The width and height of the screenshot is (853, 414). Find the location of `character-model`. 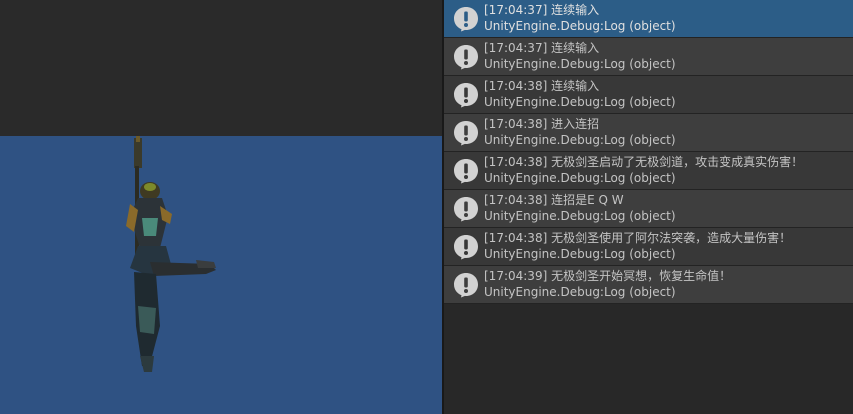

character-model is located at coordinates (171, 254).